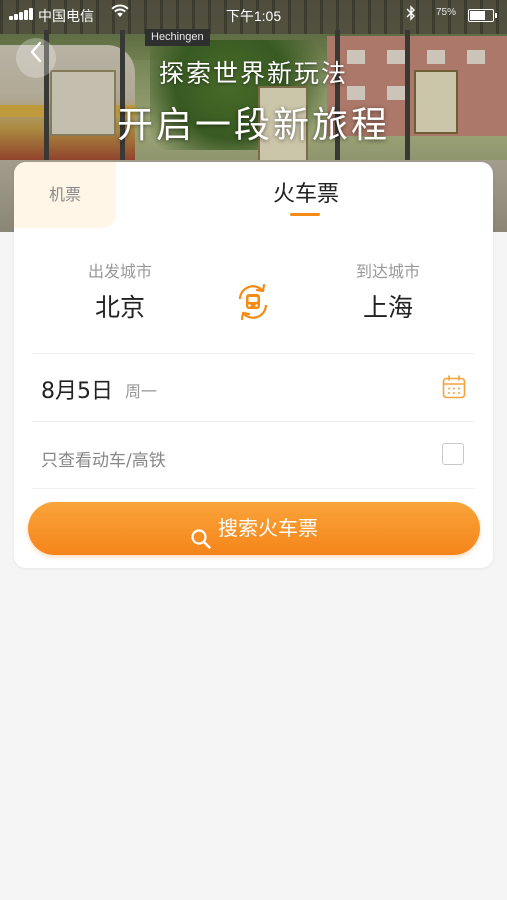  I want to click on tab-active-indicator, so click(305, 214).